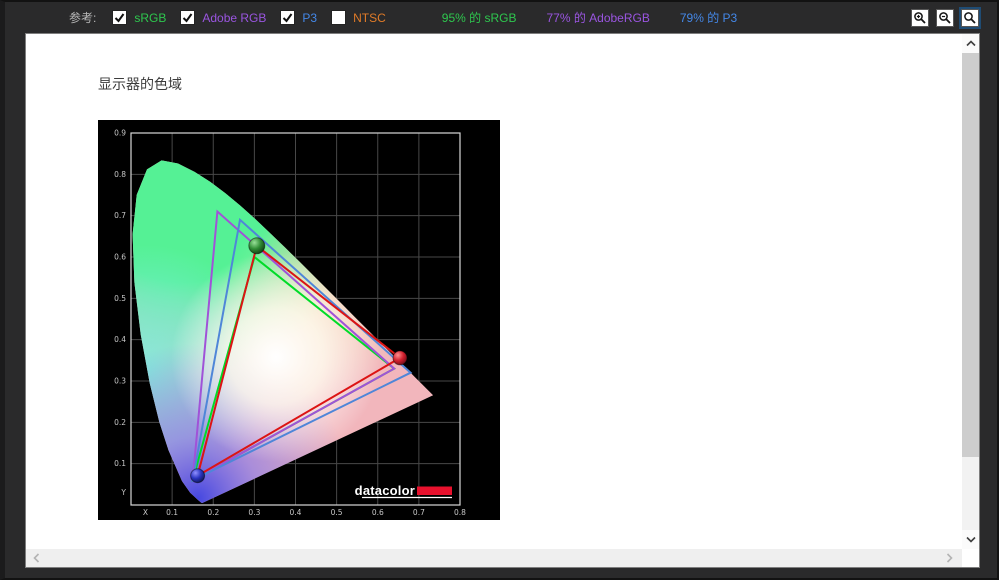 This screenshot has width=999, height=580. I want to click on reference-checkbox-ntsc: NTSC, so click(358, 17).